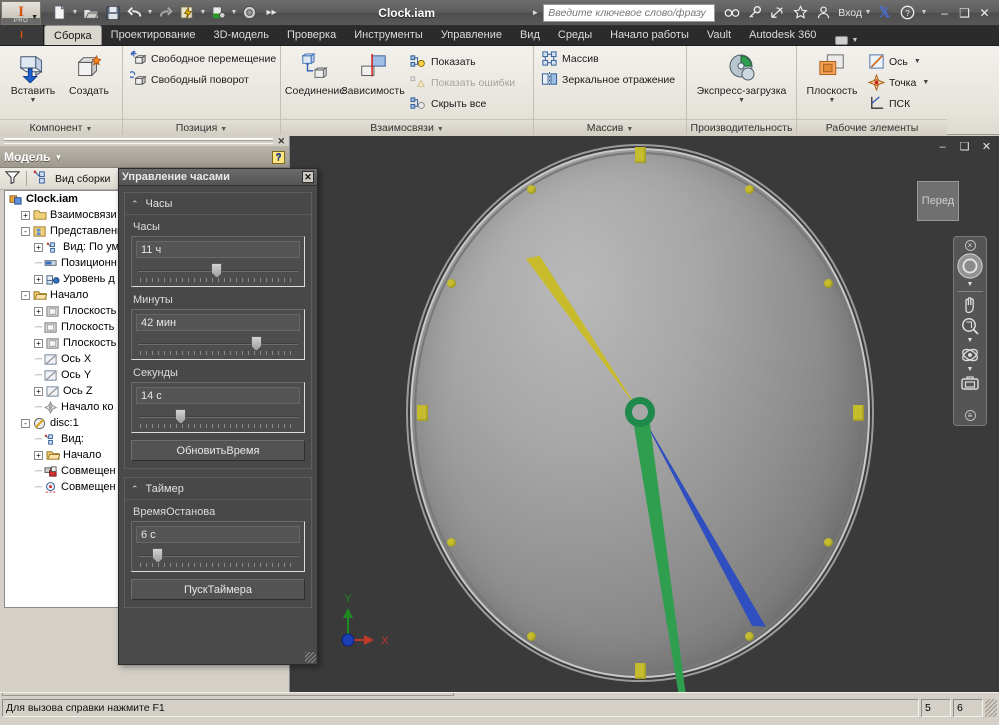 This screenshot has height=725, width=999. I want to click on steering-wheel-dropdown-icon: ▼, so click(970, 284).